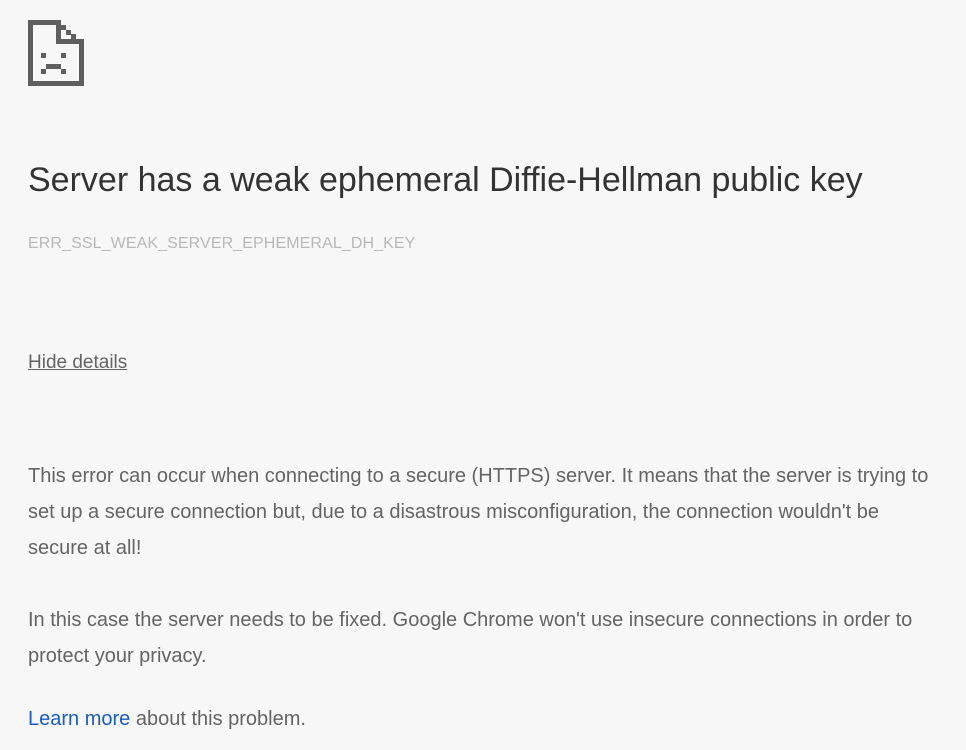 The width and height of the screenshot is (966, 750). Describe the element at coordinates (218, 719) in the screenshot. I see `learn-more-suffix: about this problem.` at that location.